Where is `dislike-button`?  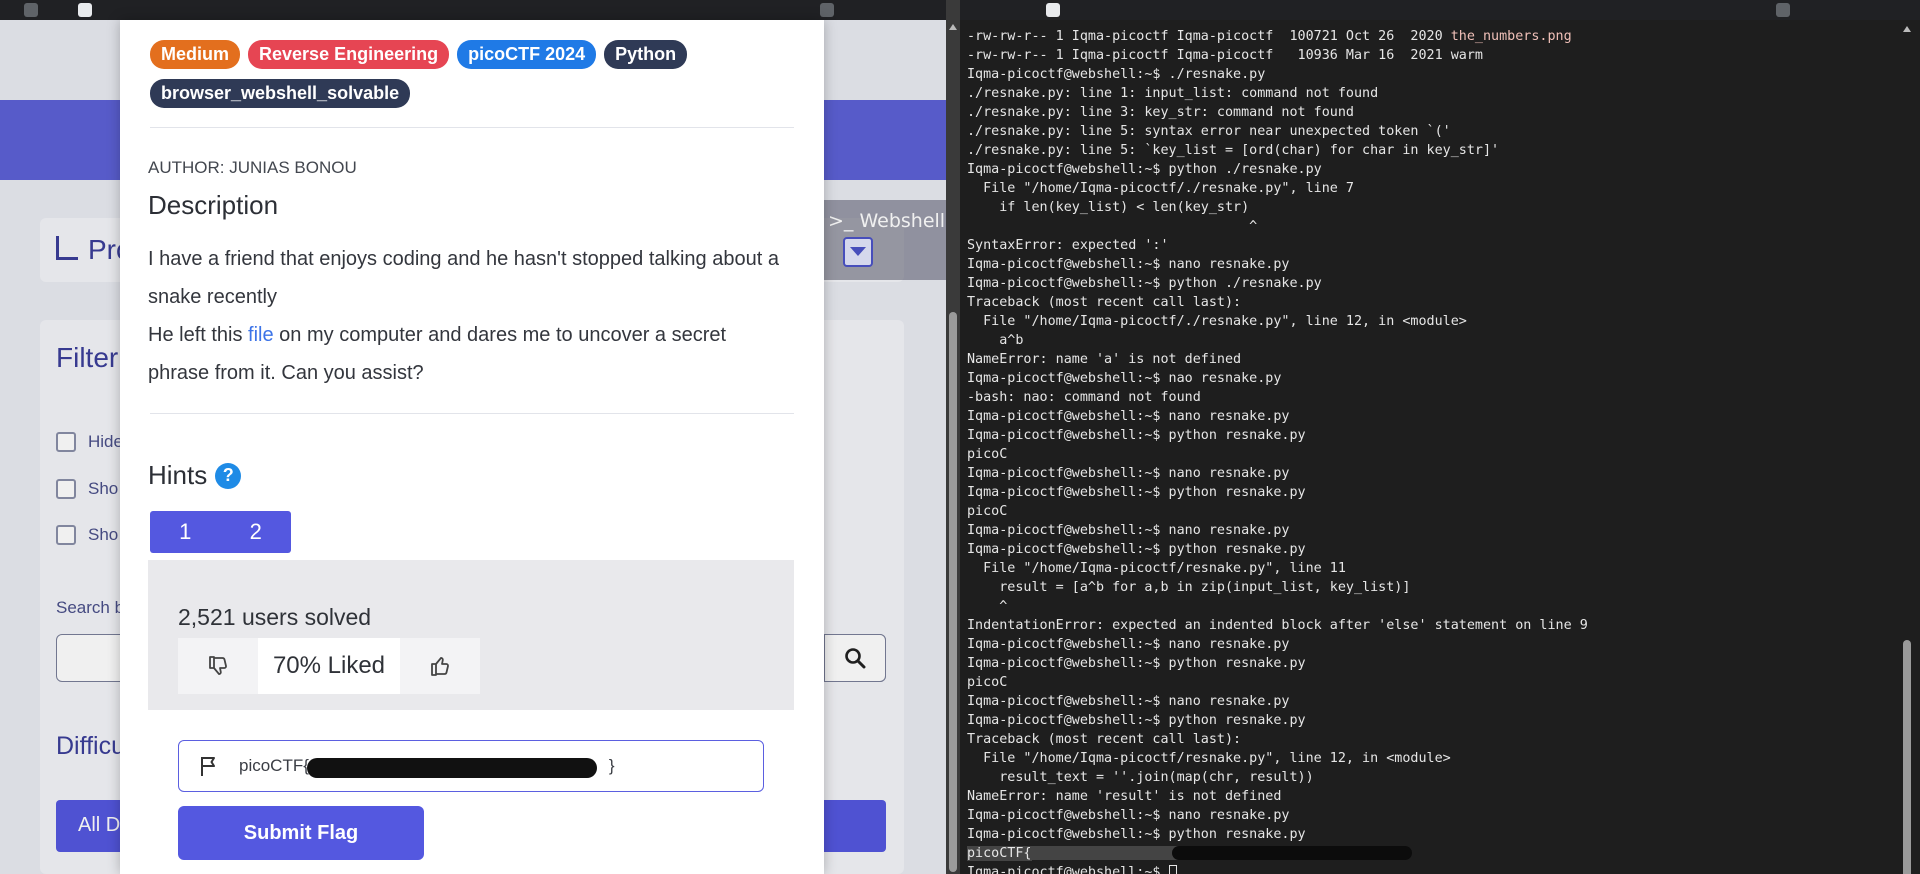 dislike-button is located at coordinates (218, 666).